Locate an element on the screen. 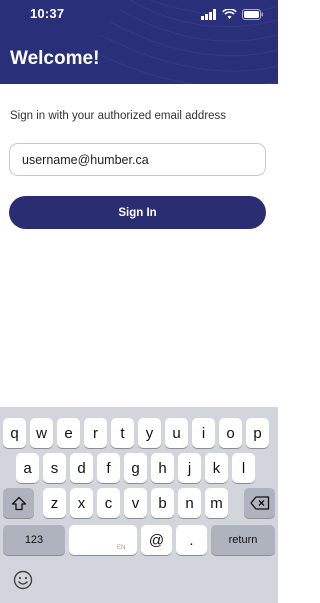 This screenshot has width=320, height=603. key-u: u is located at coordinates (176, 433).